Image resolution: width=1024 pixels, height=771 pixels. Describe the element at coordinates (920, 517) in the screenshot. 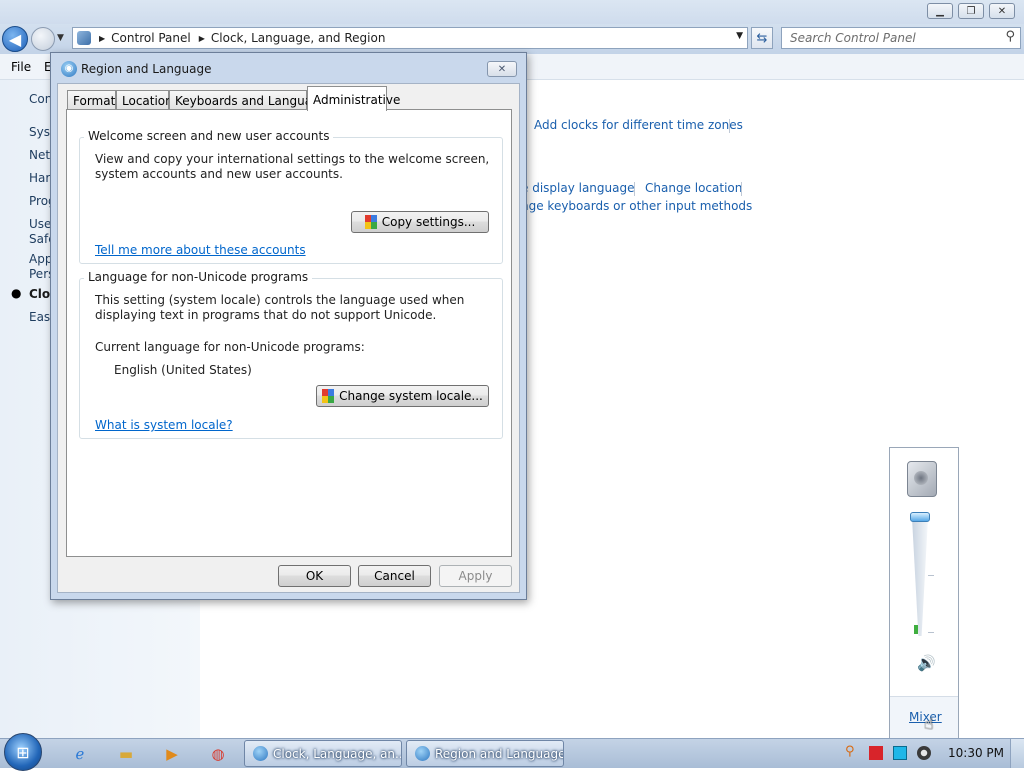

I see `volume-slider-thumb` at that location.